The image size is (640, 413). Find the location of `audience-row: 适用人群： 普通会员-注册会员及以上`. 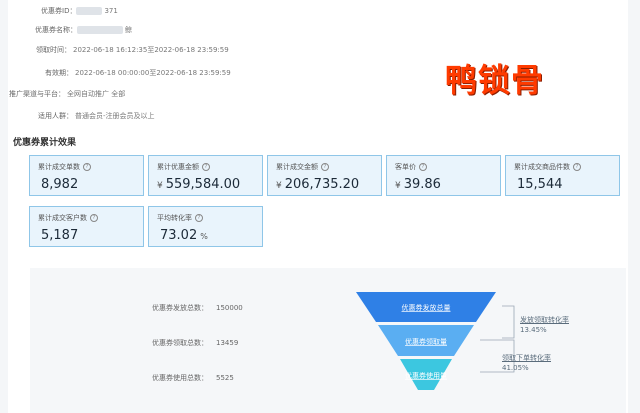

audience-row: 适用人群： 普通会员-注册会员及以上 is located at coordinates (96, 116).